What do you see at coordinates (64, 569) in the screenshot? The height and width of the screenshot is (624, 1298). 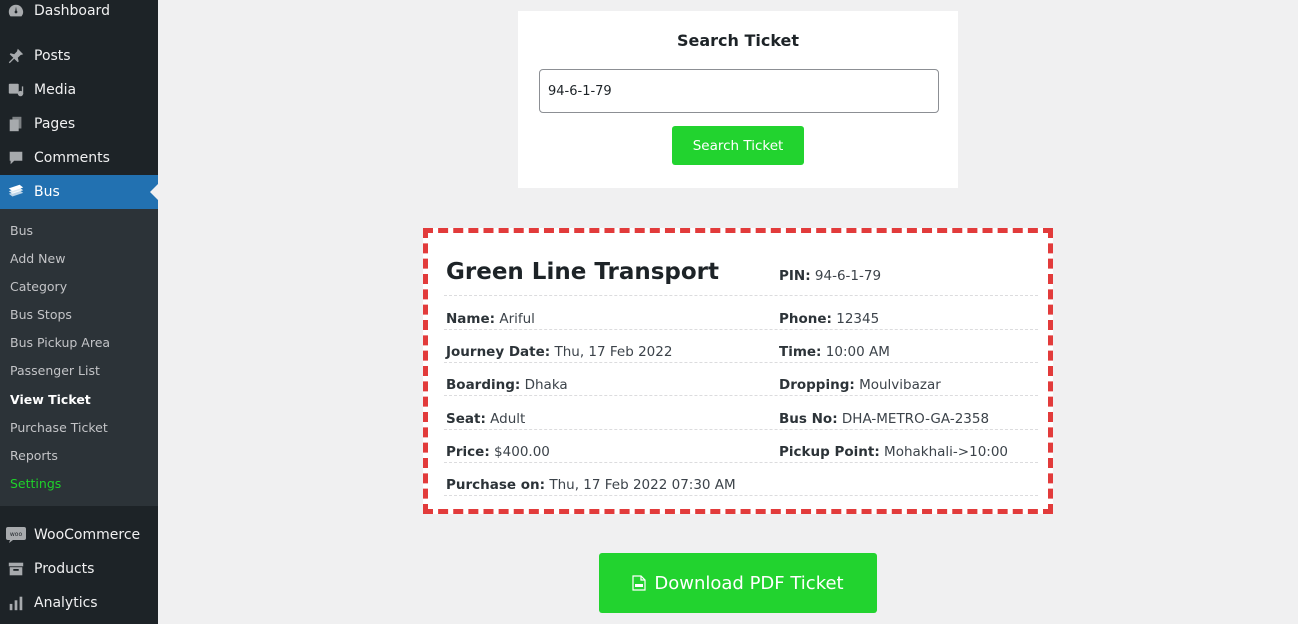 I see `menu-label: Products` at bounding box center [64, 569].